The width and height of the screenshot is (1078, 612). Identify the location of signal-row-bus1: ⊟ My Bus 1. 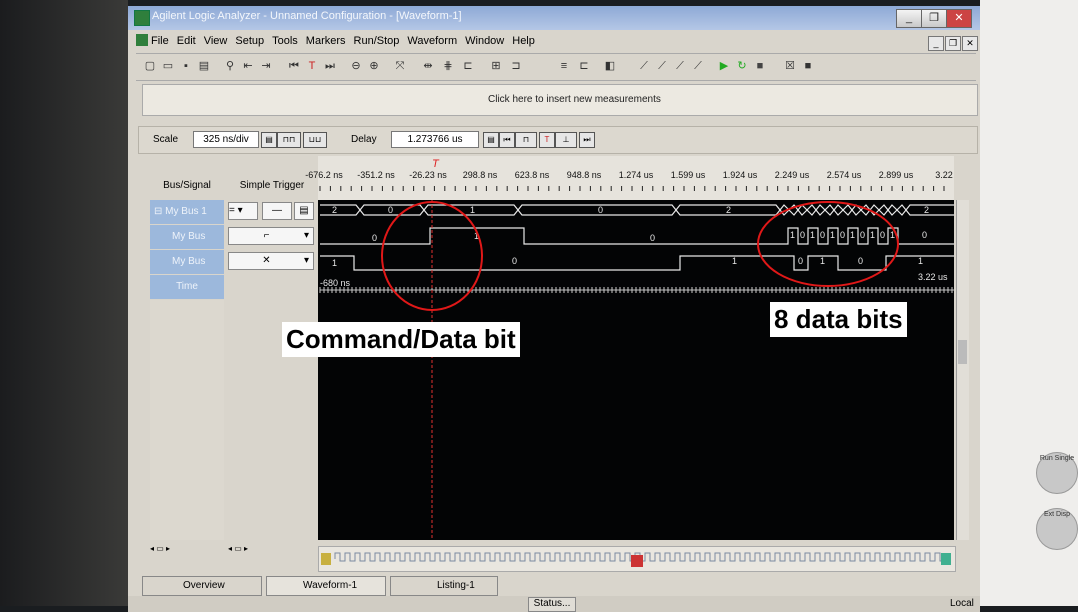
(187, 212).